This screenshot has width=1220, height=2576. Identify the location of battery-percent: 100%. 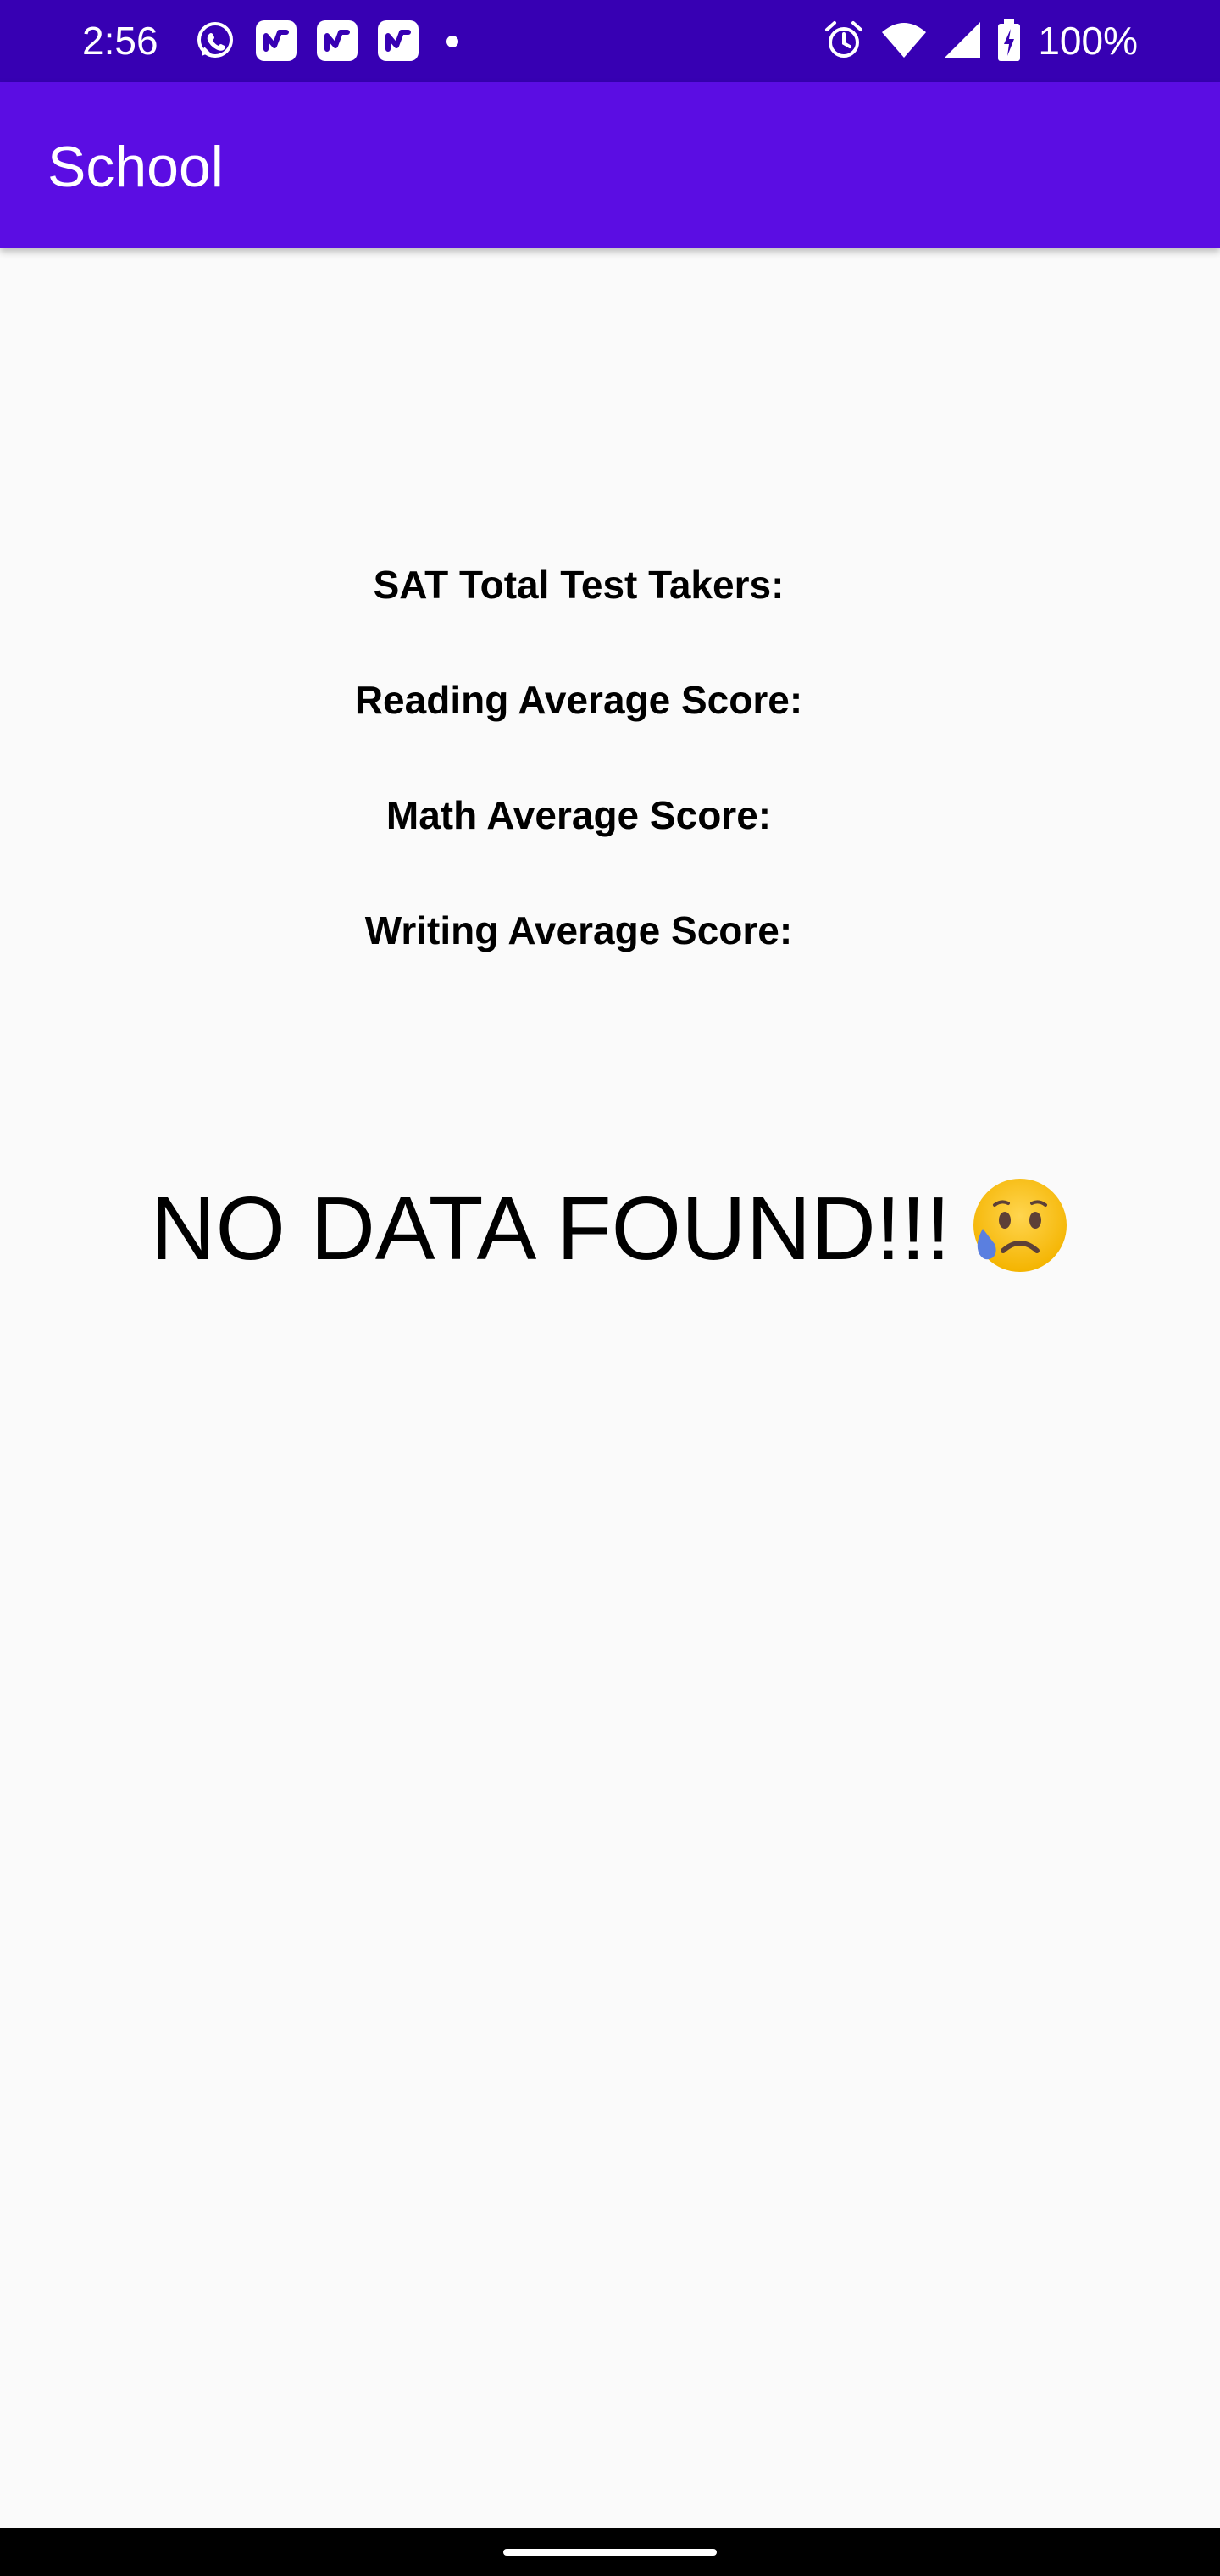
(1088, 41).